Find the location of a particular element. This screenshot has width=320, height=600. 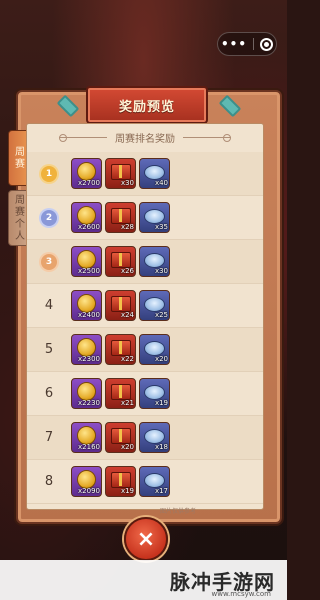

red-chest-icon: x30 is located at coordinates (120, 173).